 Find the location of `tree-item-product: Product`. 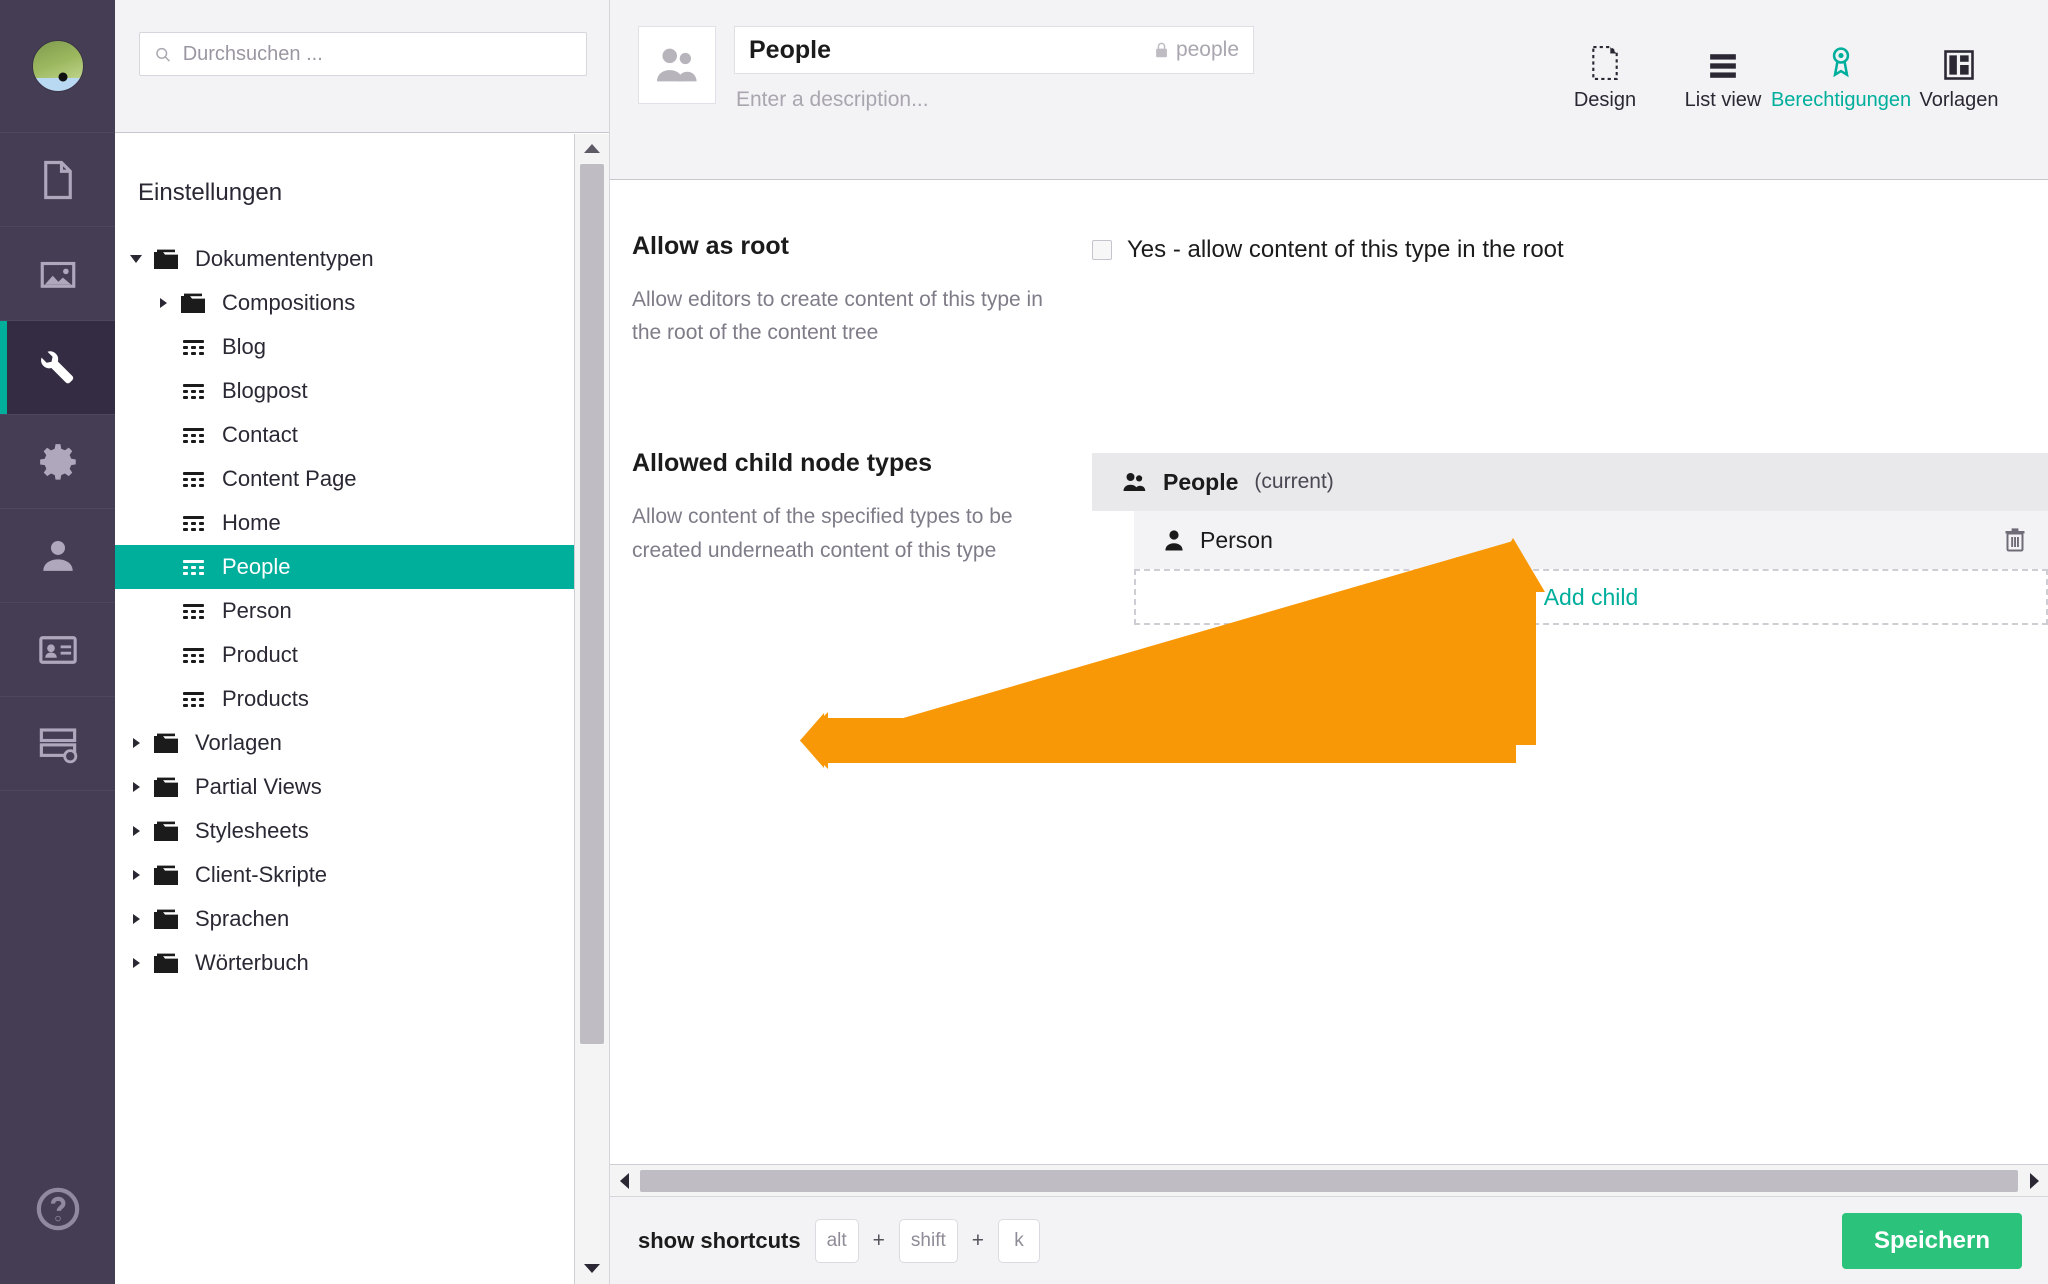

tree-item-product: Product is located at coordinates (362, 655).